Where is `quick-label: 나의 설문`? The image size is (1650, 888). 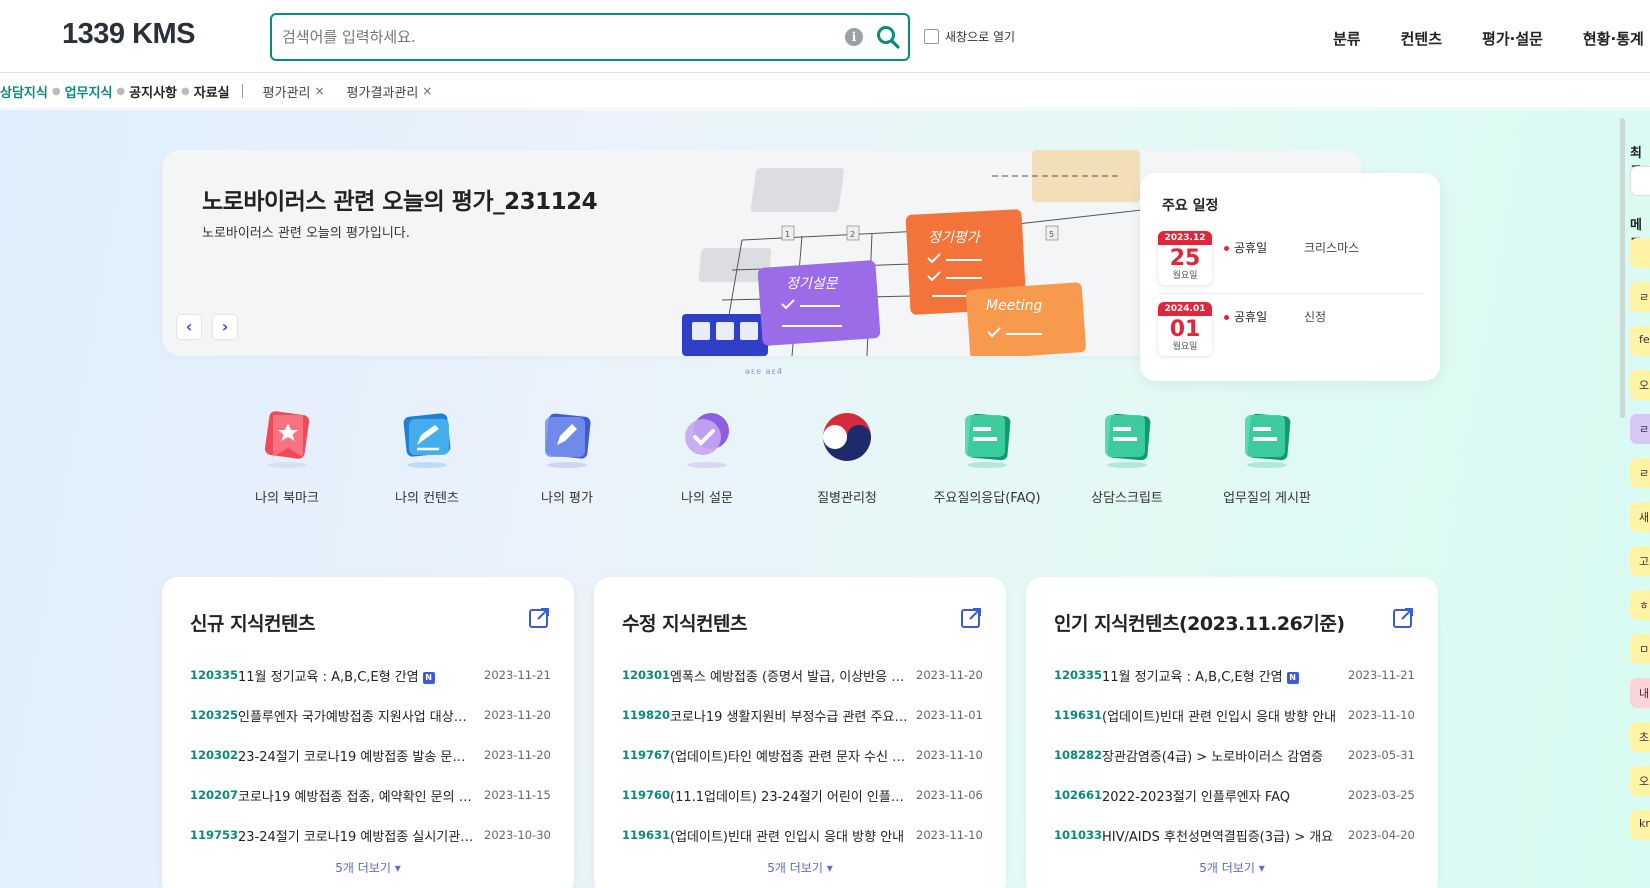 quick-label: 나의 설문 is located at coordinates (707, 498).